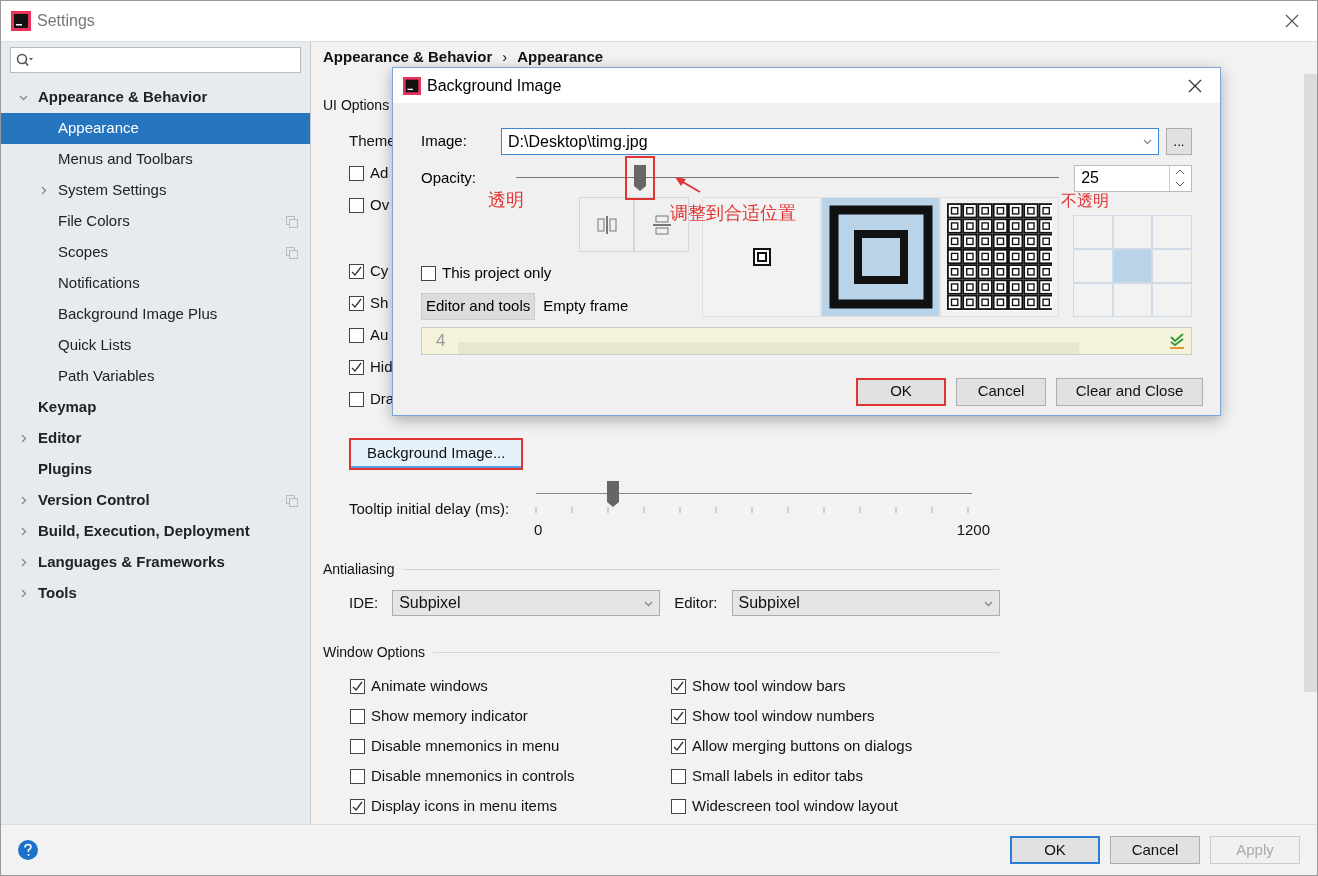  What do you see at coordinates (473, 776) in the screenshot?
I see `checkbox-label: Disable mnemonics in controls` at bounding box center [473, 776].